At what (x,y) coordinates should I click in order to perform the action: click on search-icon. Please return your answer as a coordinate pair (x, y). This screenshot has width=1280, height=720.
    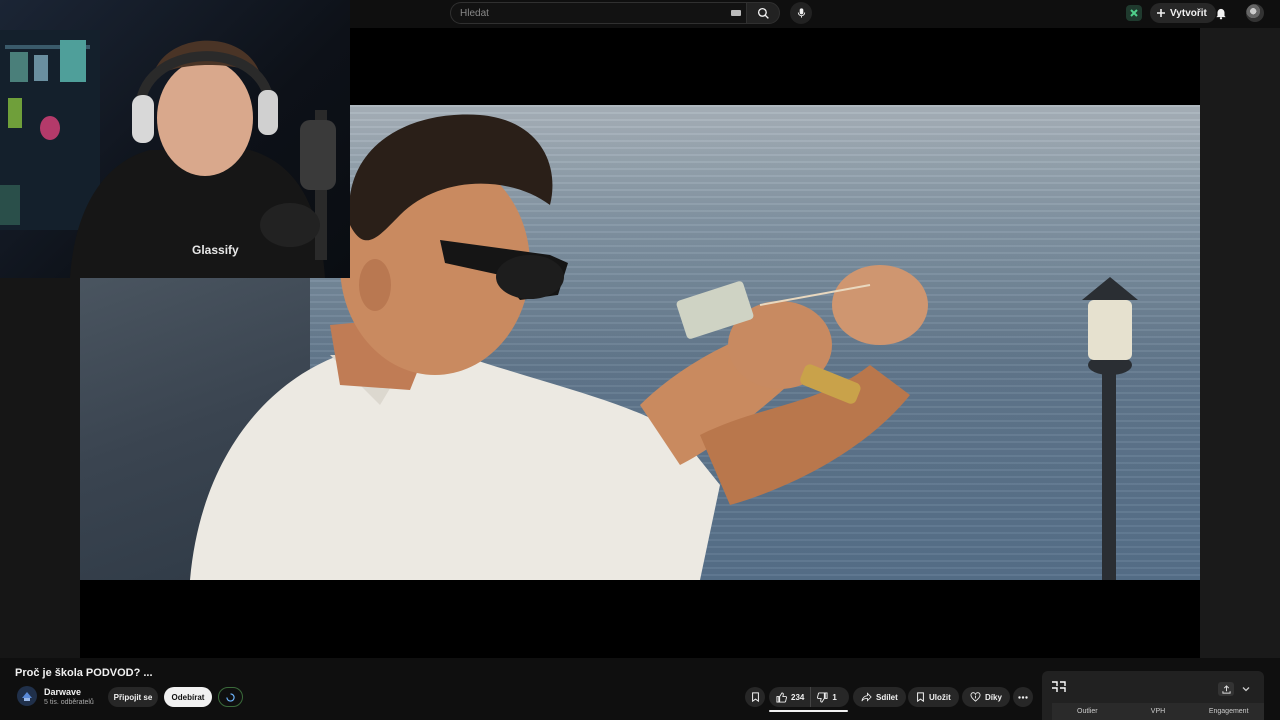
    Looking at the image, I should click on (763, 13).